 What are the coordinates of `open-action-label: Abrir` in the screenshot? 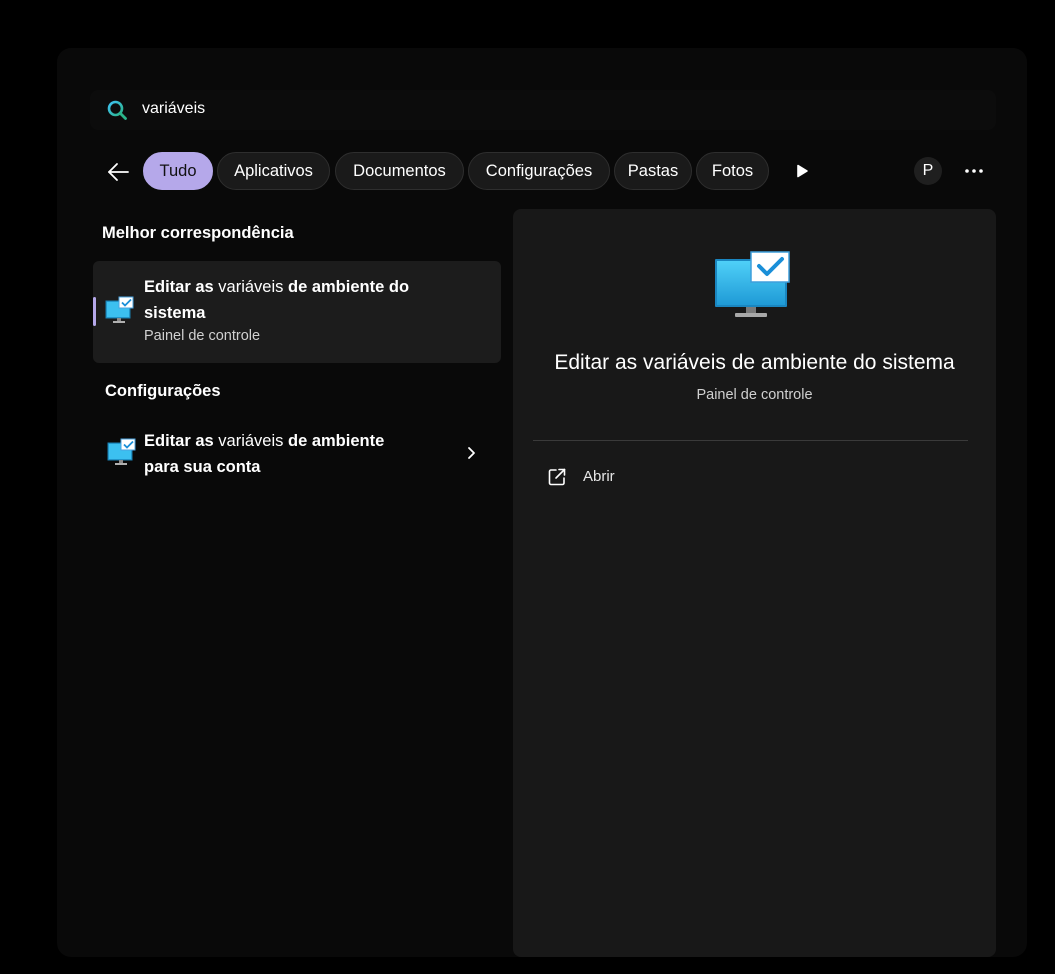 It's located at (599, 476).